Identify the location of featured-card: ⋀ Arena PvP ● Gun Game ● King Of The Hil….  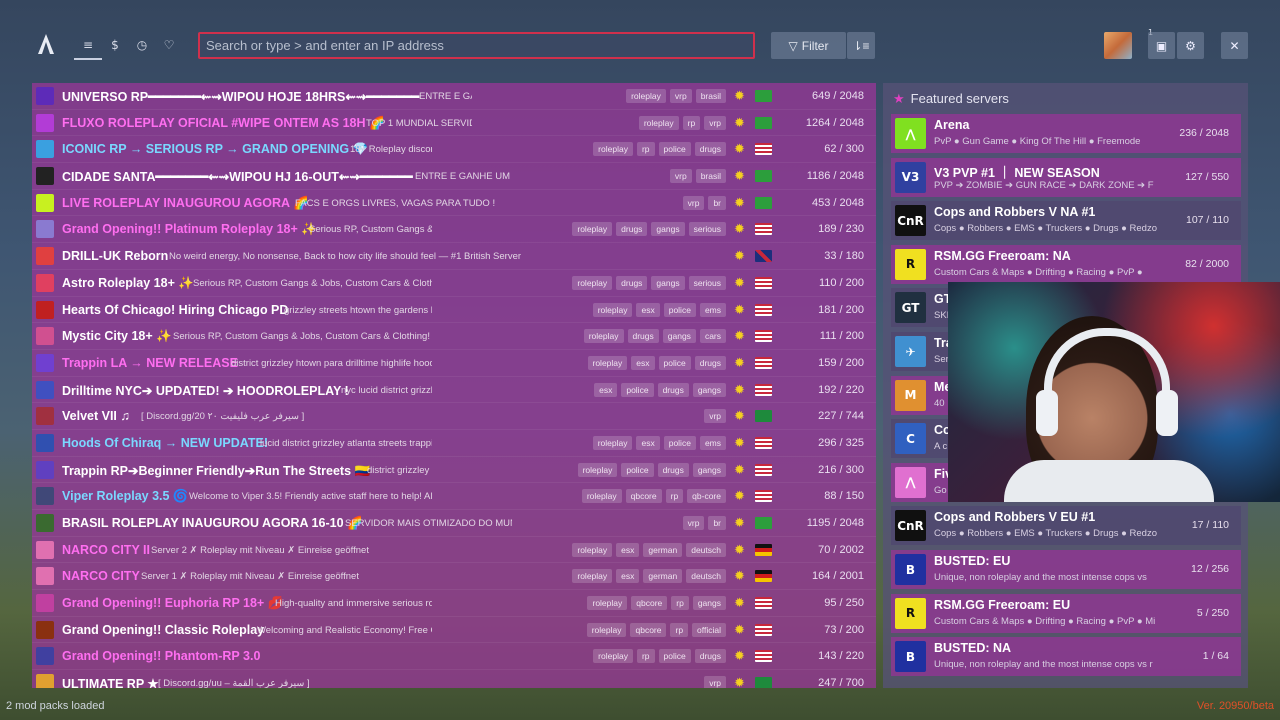
(1066, 133).